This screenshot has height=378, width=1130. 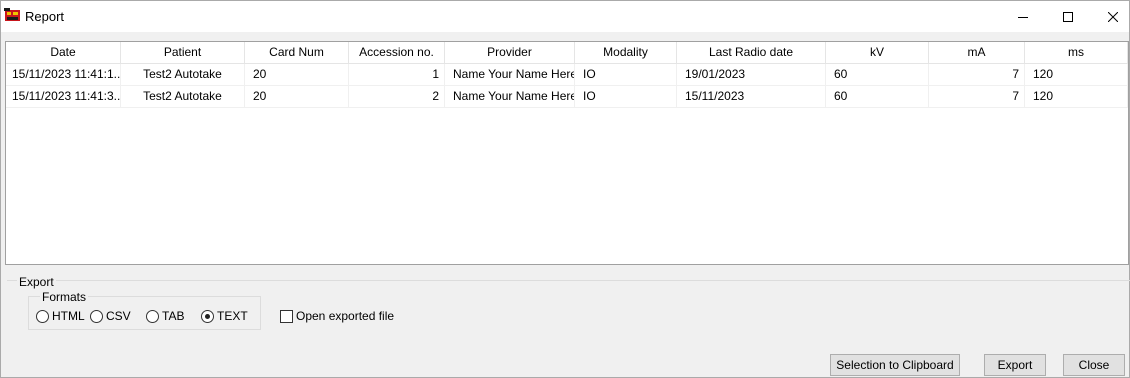 I want to click on selection-to-clipboard-button: Selection to Clipboard, so click(x=895, y=365).